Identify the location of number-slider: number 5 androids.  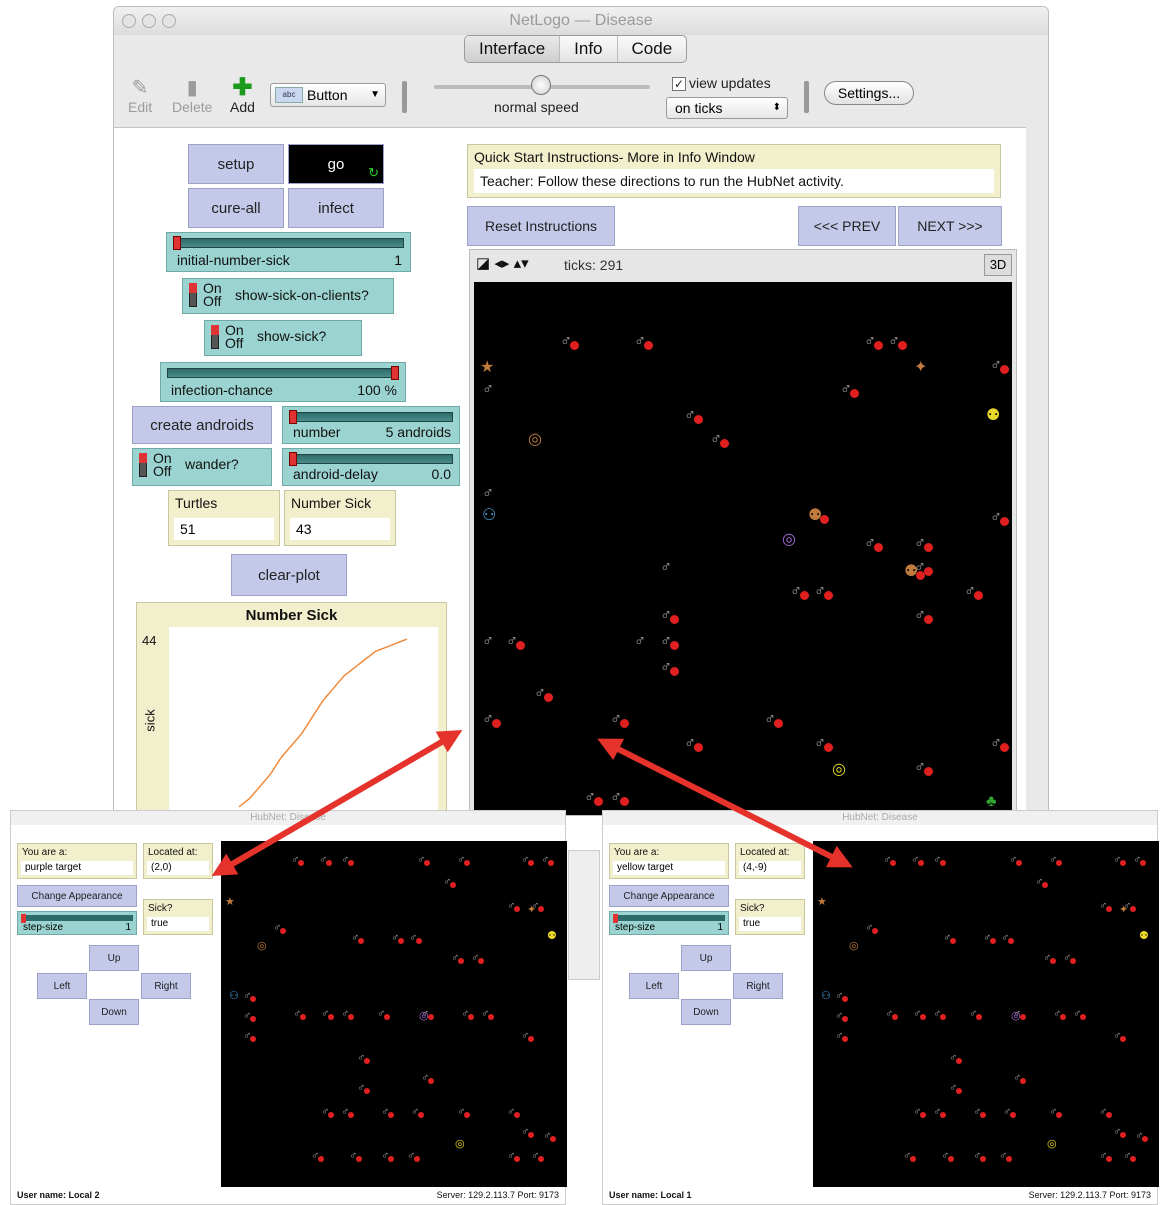
(371, 425).